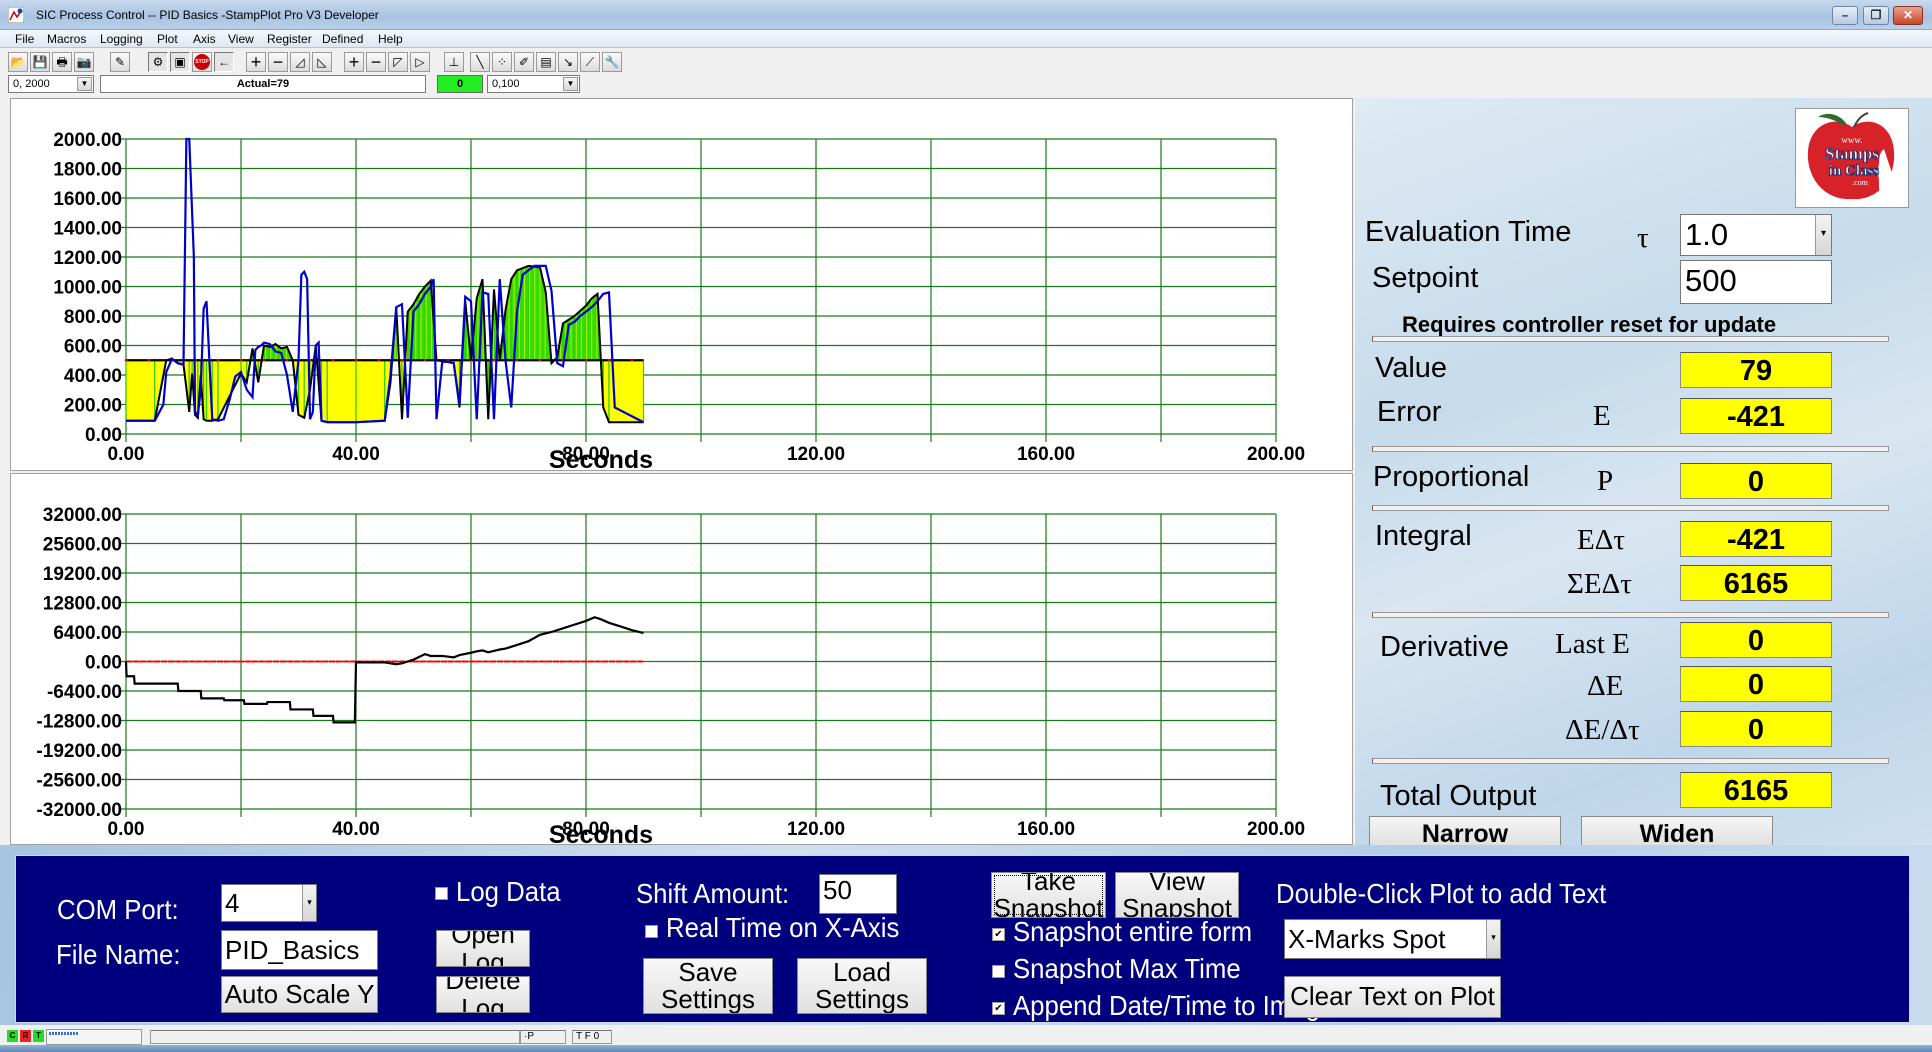  I want to click on y-shift-down-button: ◺, so click(322, 62).